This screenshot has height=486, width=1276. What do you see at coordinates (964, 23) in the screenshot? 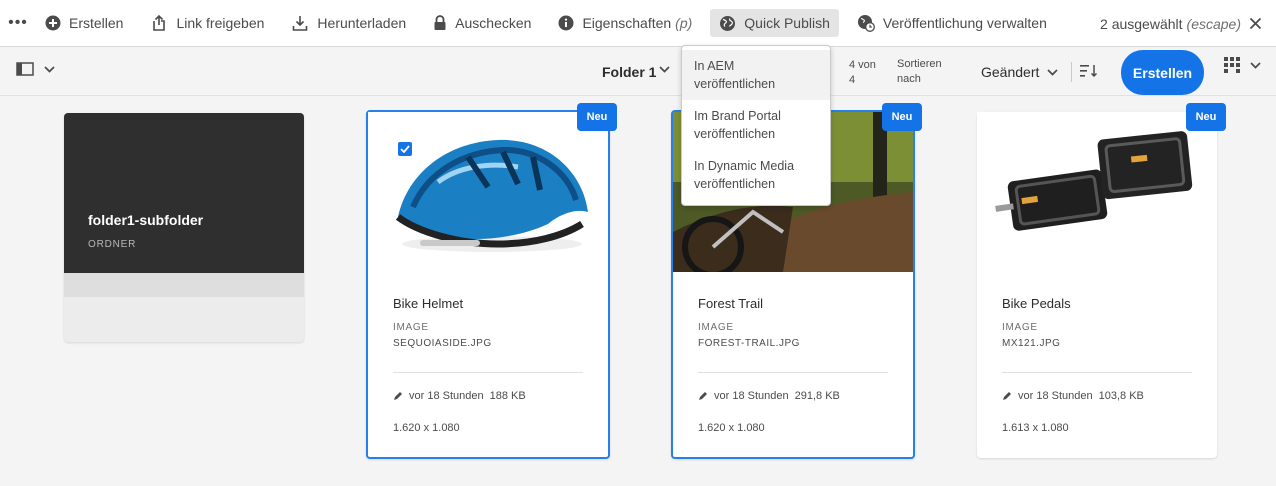
I see `manage-publication-label: Veröffentlichung verwalten` at bounding box center [964, 23].